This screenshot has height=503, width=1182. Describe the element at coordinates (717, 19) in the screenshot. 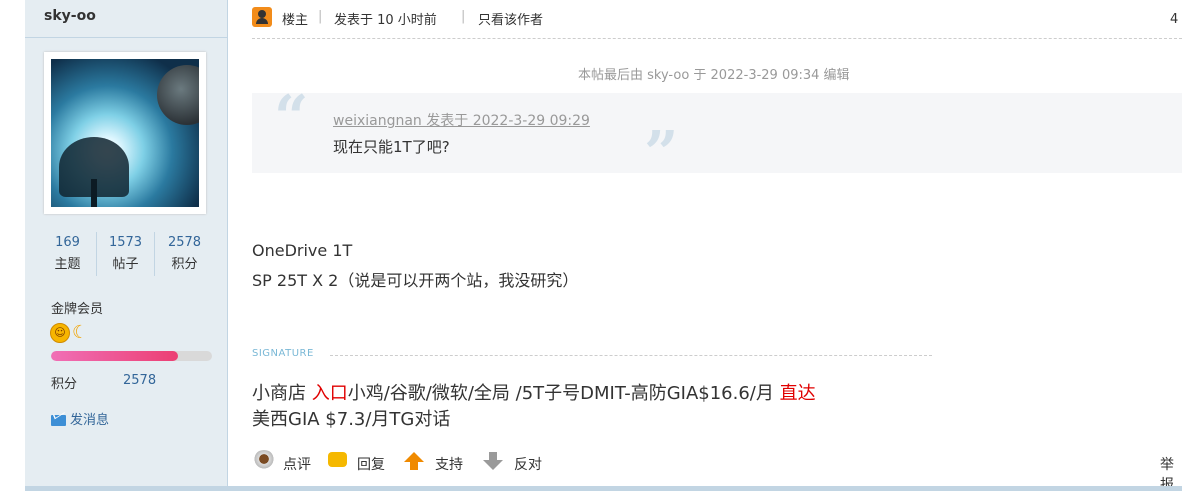

I see `post-header: 楼主 | 发表于 10 小时前 | 只看该作者 4` at that location.